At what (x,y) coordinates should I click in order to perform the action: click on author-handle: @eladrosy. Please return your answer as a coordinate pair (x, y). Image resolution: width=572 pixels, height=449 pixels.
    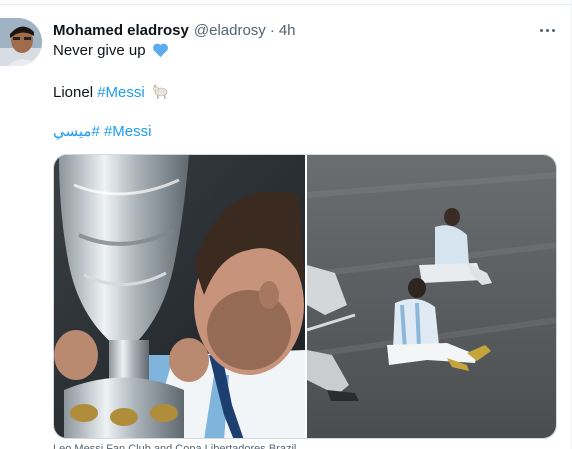
    Looking at the image, I should click on (230, 30).